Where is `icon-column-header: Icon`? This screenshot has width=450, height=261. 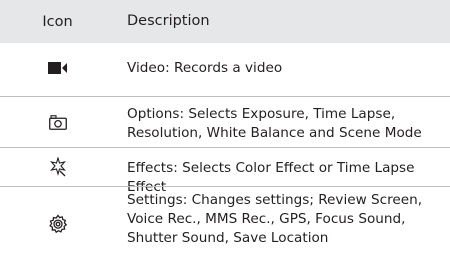 icon-column-header: Icon is located at coordinates (57, 21).